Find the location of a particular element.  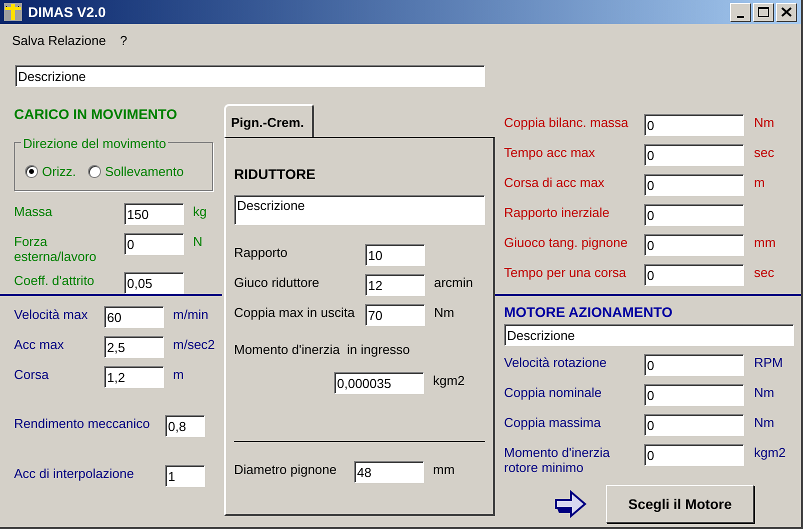

input-field: 1,2 is located at coordinates (134, 377).